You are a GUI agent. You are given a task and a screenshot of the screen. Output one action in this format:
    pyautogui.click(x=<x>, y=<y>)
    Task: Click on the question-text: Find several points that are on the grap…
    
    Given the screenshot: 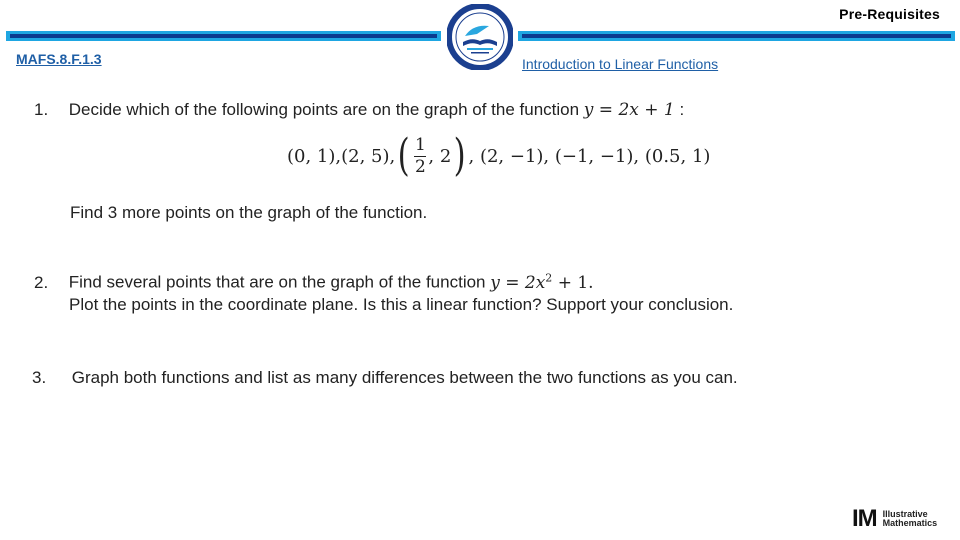 What is the action you would take?
    pyautogui.click(x=277, y=282)
    